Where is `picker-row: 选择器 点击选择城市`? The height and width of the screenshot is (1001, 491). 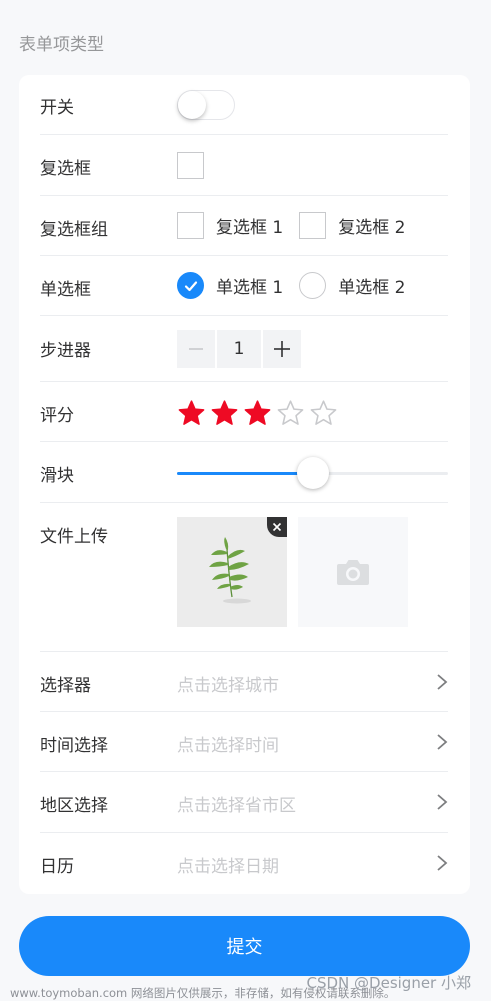
picker-row: 选择器 点击选择城市 is located at coordinates (244, 682).